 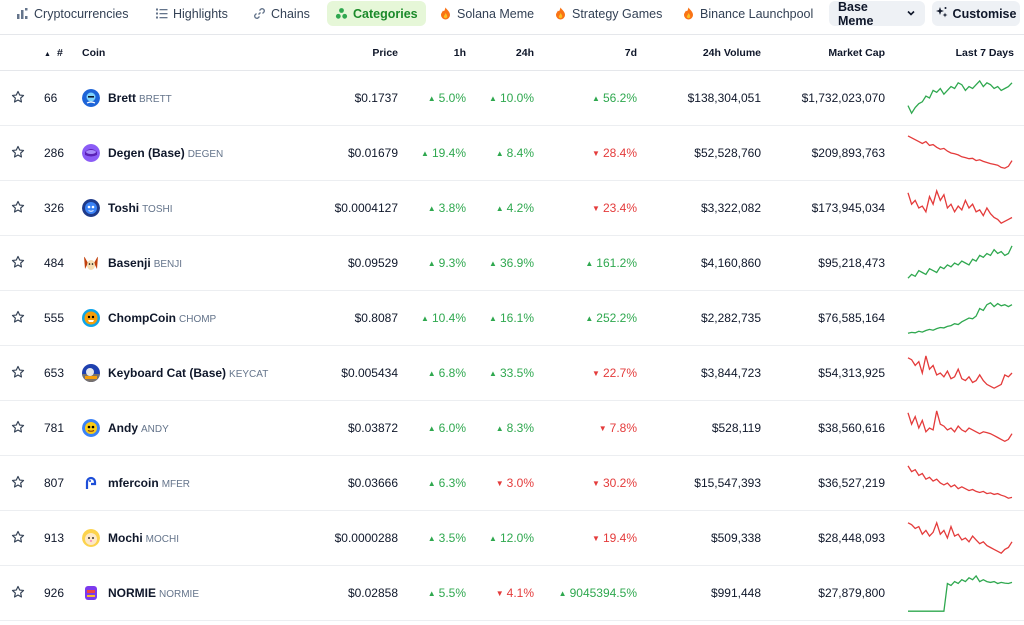 I want to click on caret-down-icon: ▼, so click(x=596, y=538).